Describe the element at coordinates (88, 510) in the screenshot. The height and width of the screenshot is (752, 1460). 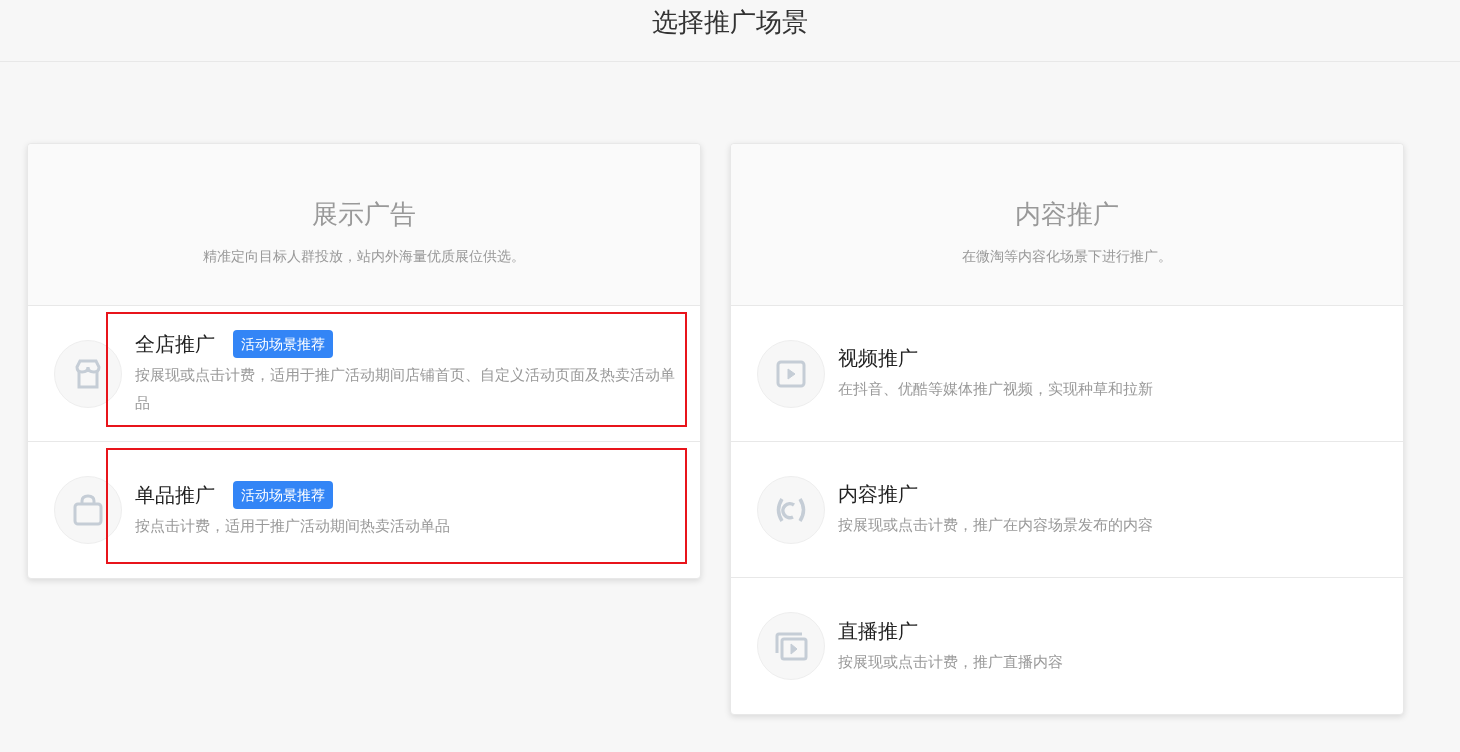
I see `bag-icon` at that location.